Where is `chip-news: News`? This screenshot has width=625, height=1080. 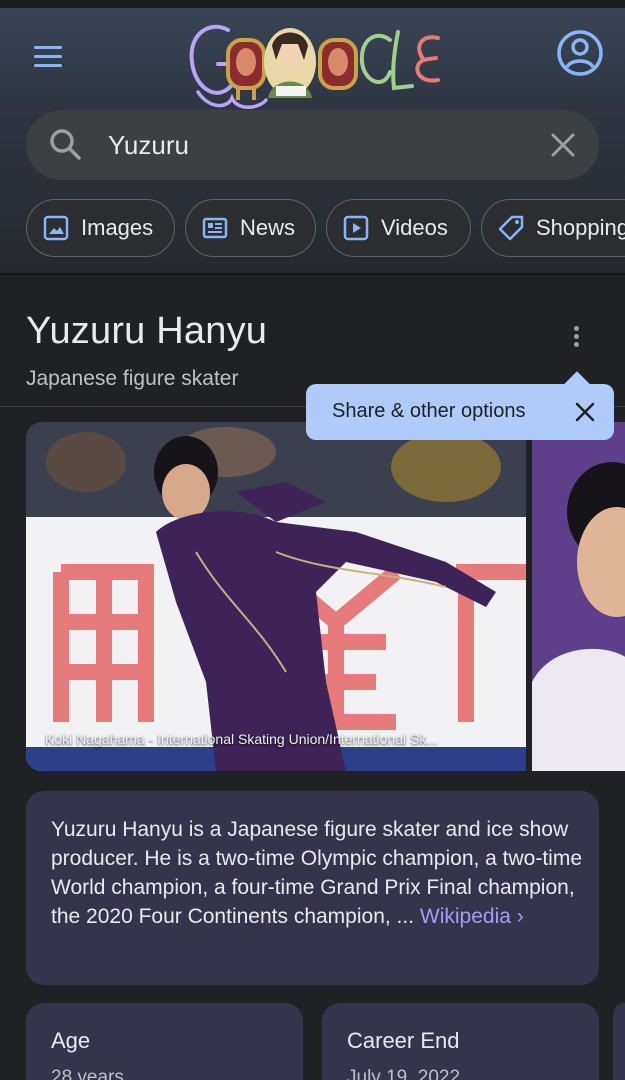
chip-news: News is located at coordinates (250, 228).